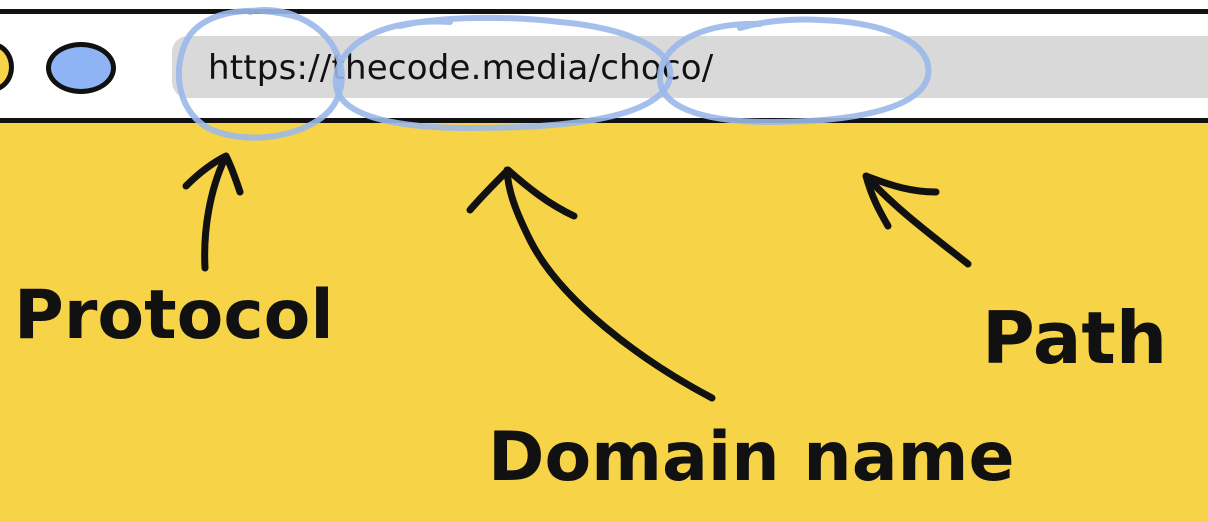 The height and width of the screenshot is (522, 1208). I want to click on domain-name-label: Domain name, so click(751, 457).